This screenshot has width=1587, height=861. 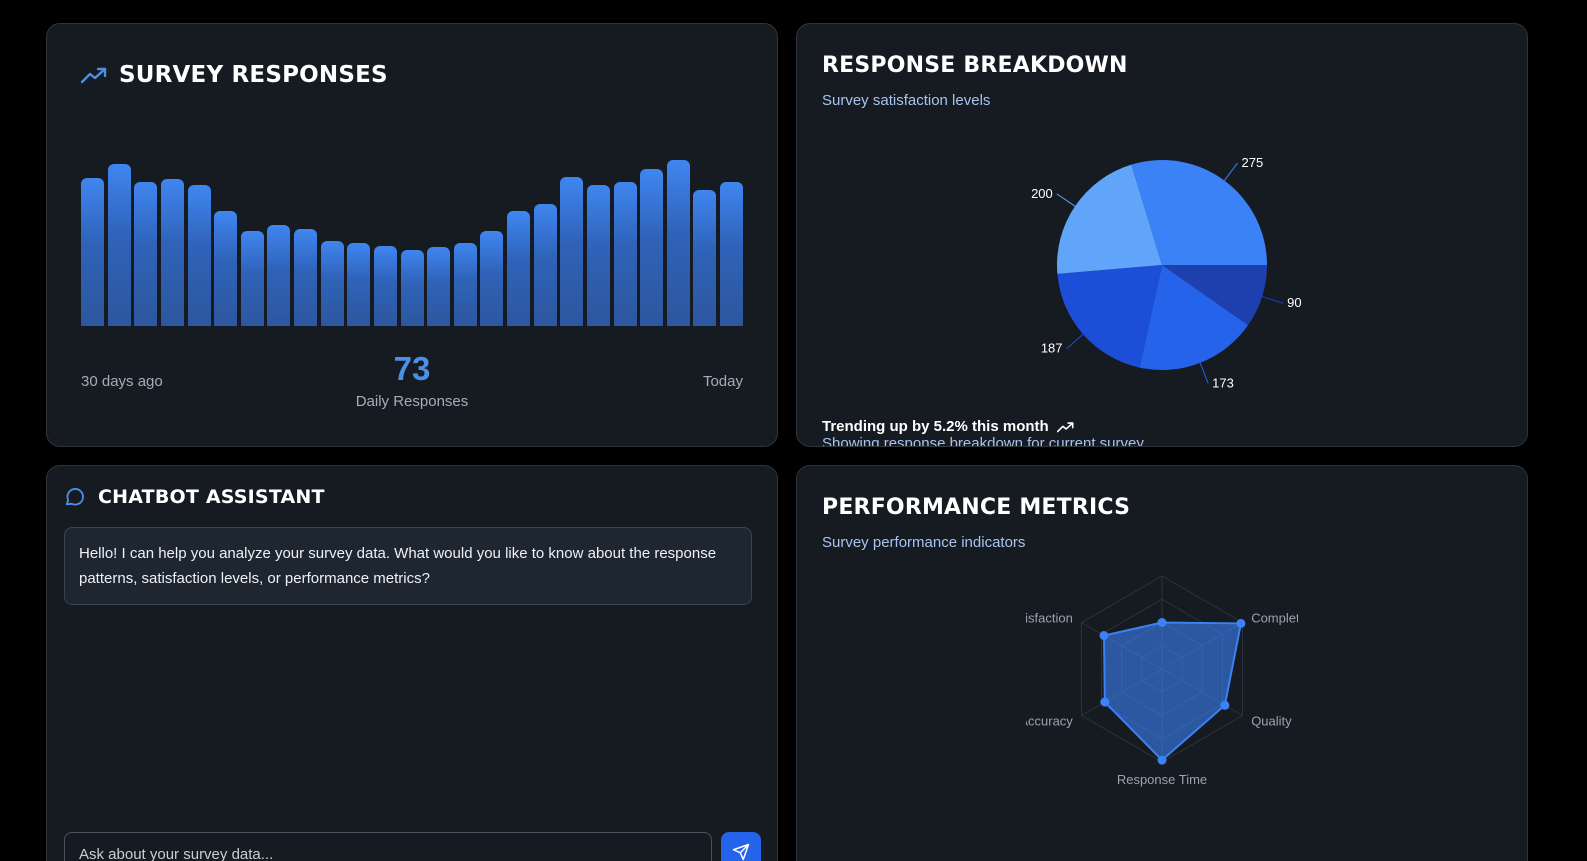 I want to click on radar-axis-label: Completion, so click(x=1274, y=618).